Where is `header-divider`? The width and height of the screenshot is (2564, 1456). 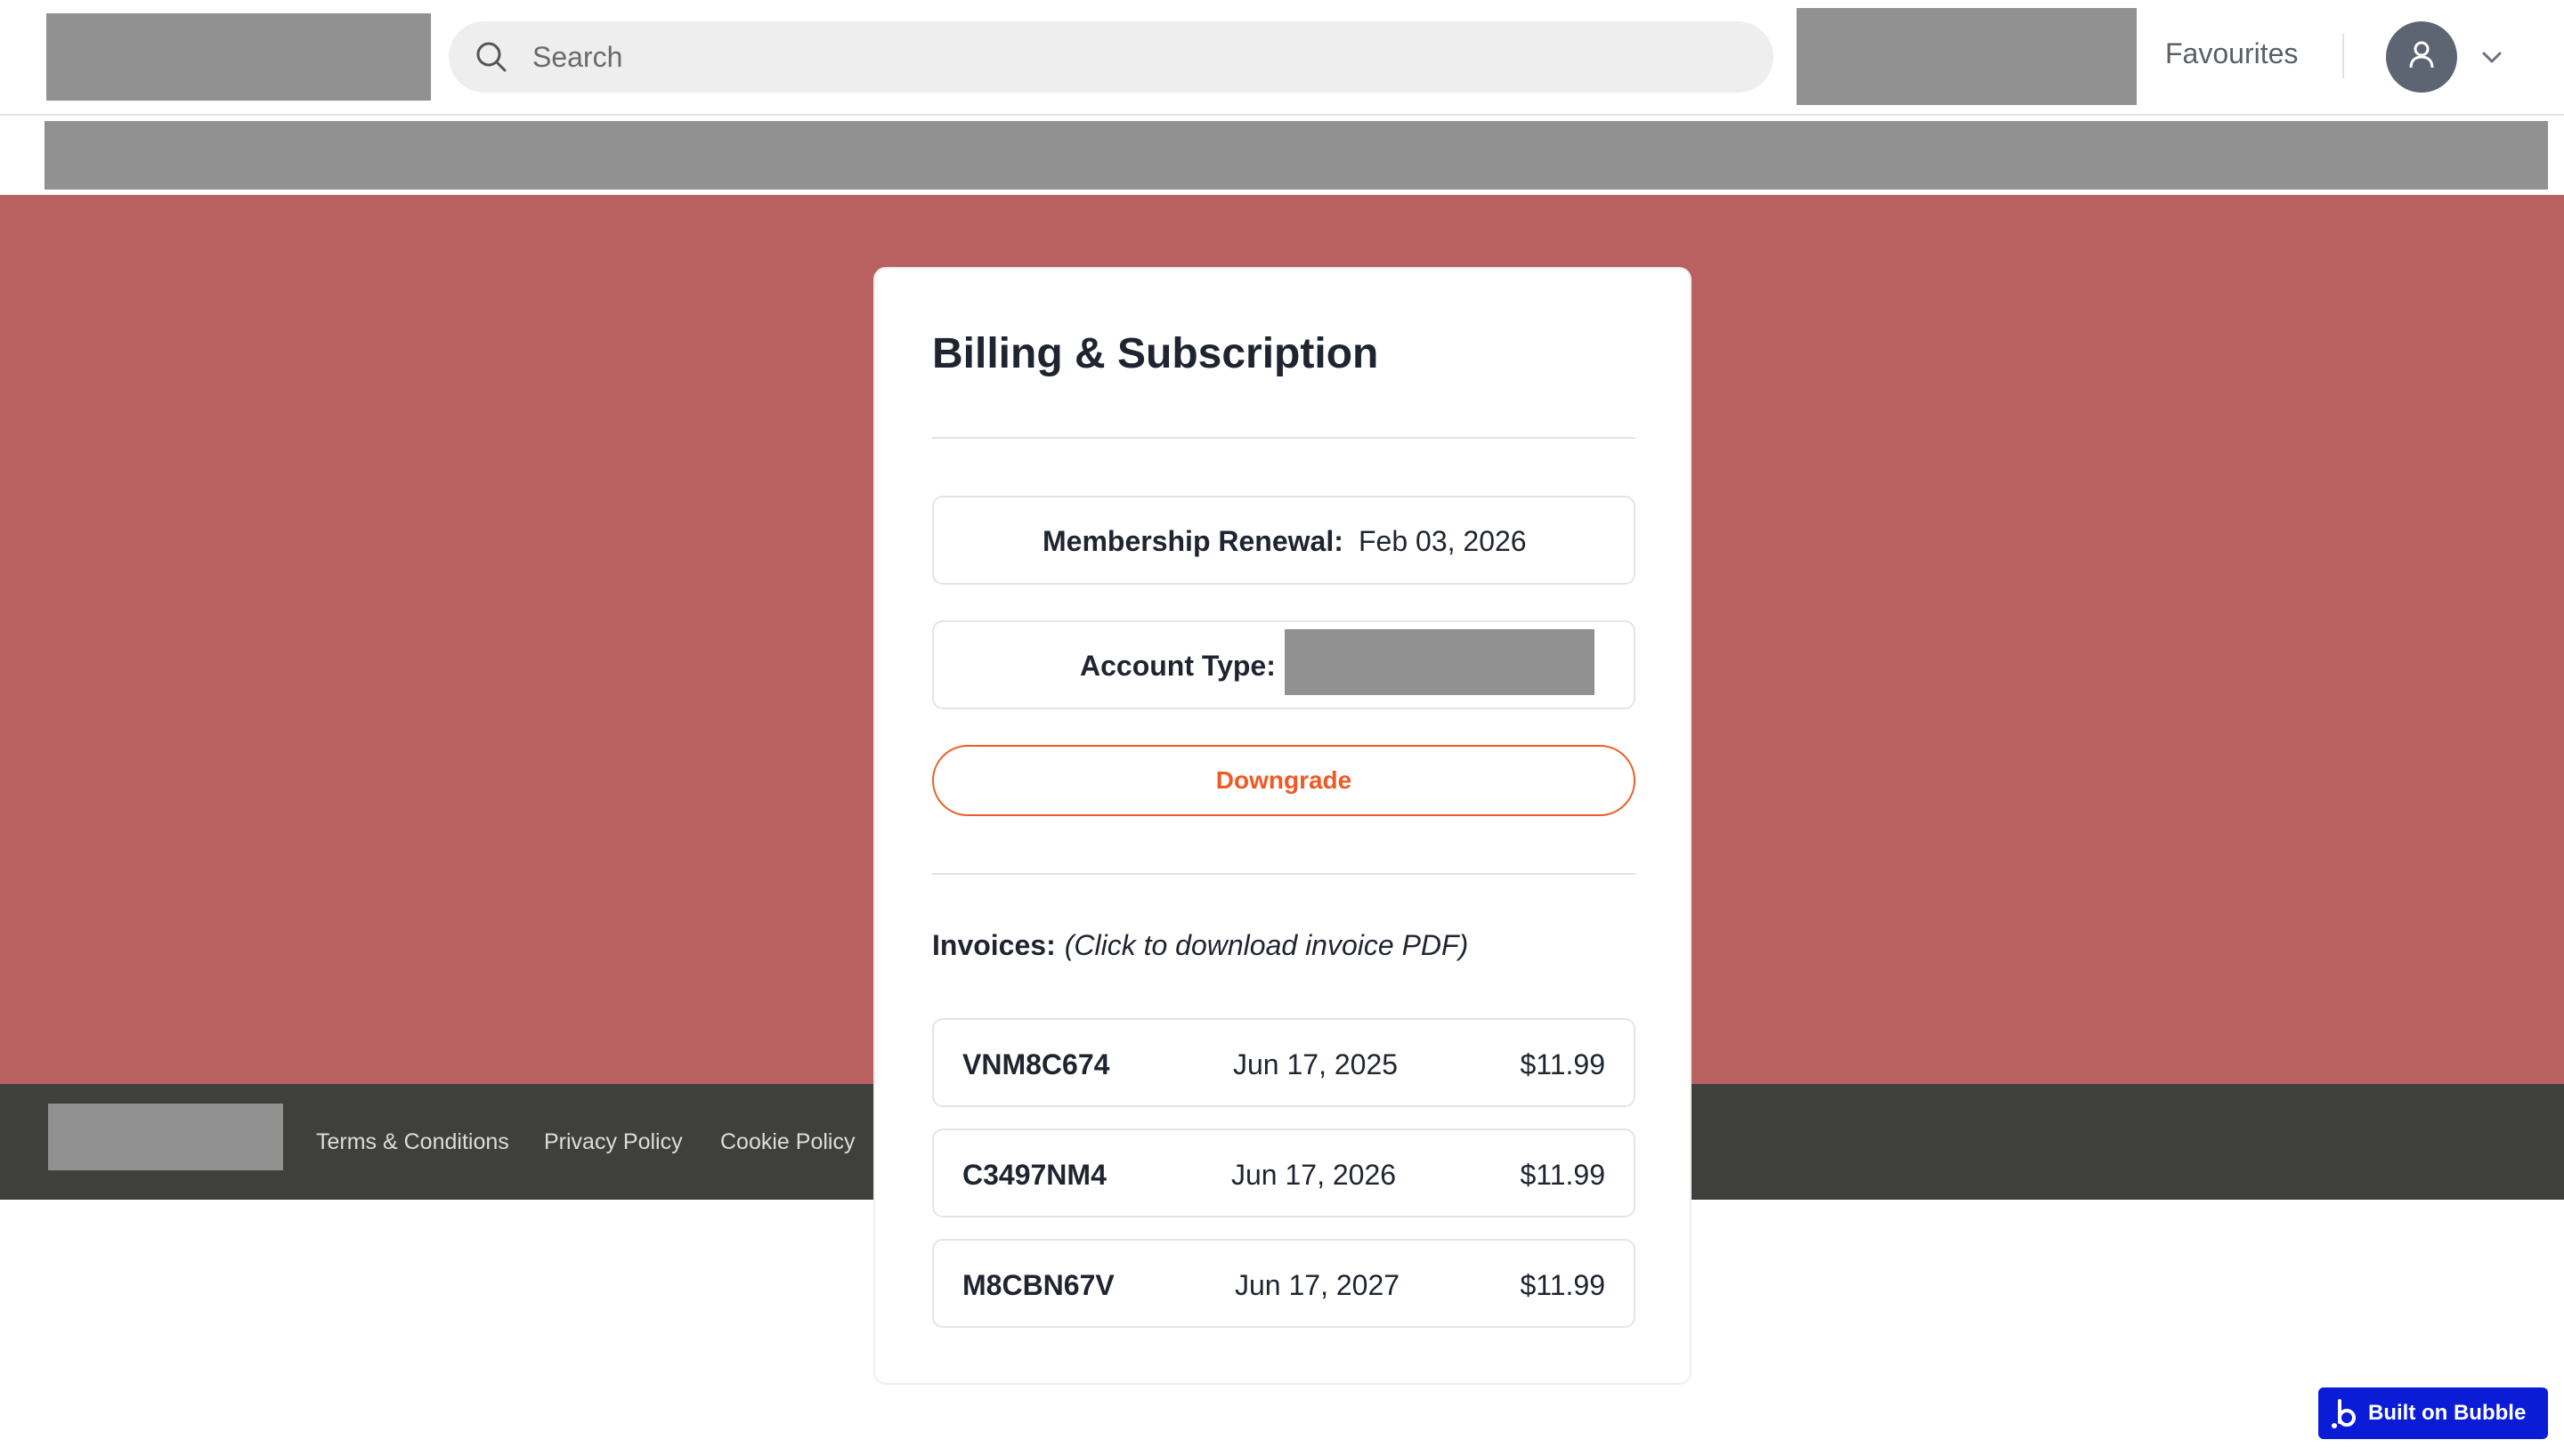 header-divider is located at coordinates (2343, 56).